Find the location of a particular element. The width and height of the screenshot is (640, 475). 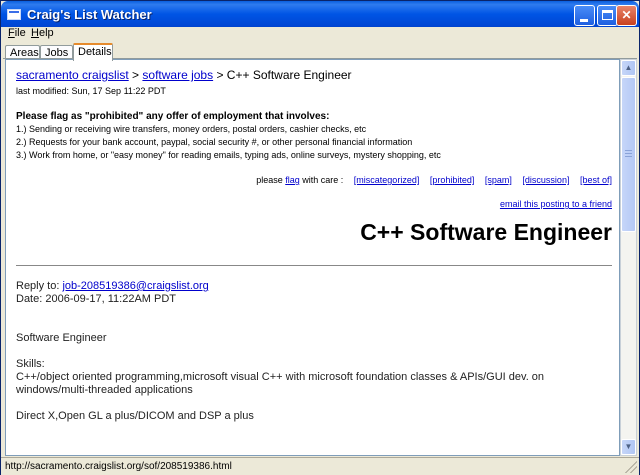

maximize-button is located at coordinates (607, 15).